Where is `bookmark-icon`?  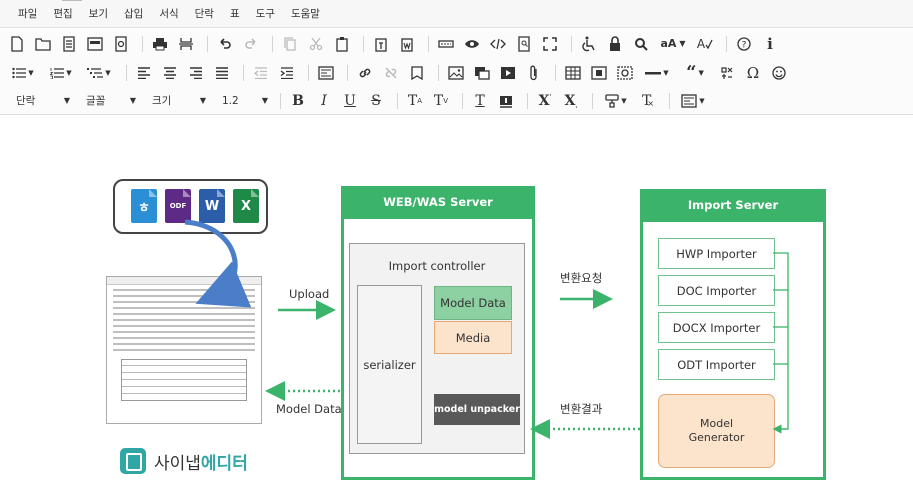
bookmark-icon is located at coordinates (417, 73).